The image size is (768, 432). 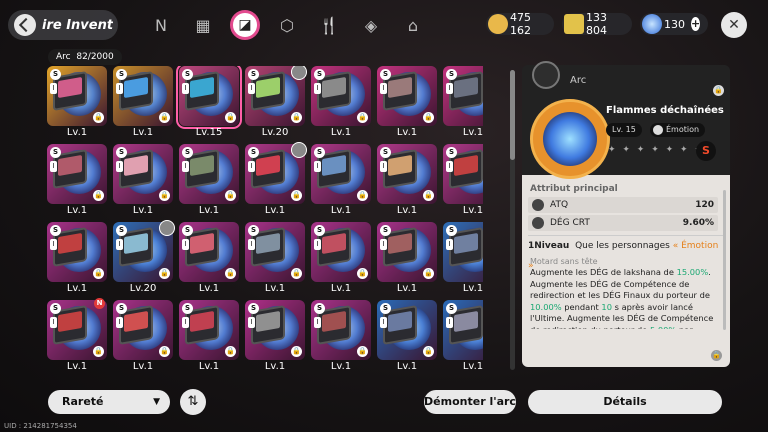 I want to click on crystal-icon, so click(x=652, y=24).